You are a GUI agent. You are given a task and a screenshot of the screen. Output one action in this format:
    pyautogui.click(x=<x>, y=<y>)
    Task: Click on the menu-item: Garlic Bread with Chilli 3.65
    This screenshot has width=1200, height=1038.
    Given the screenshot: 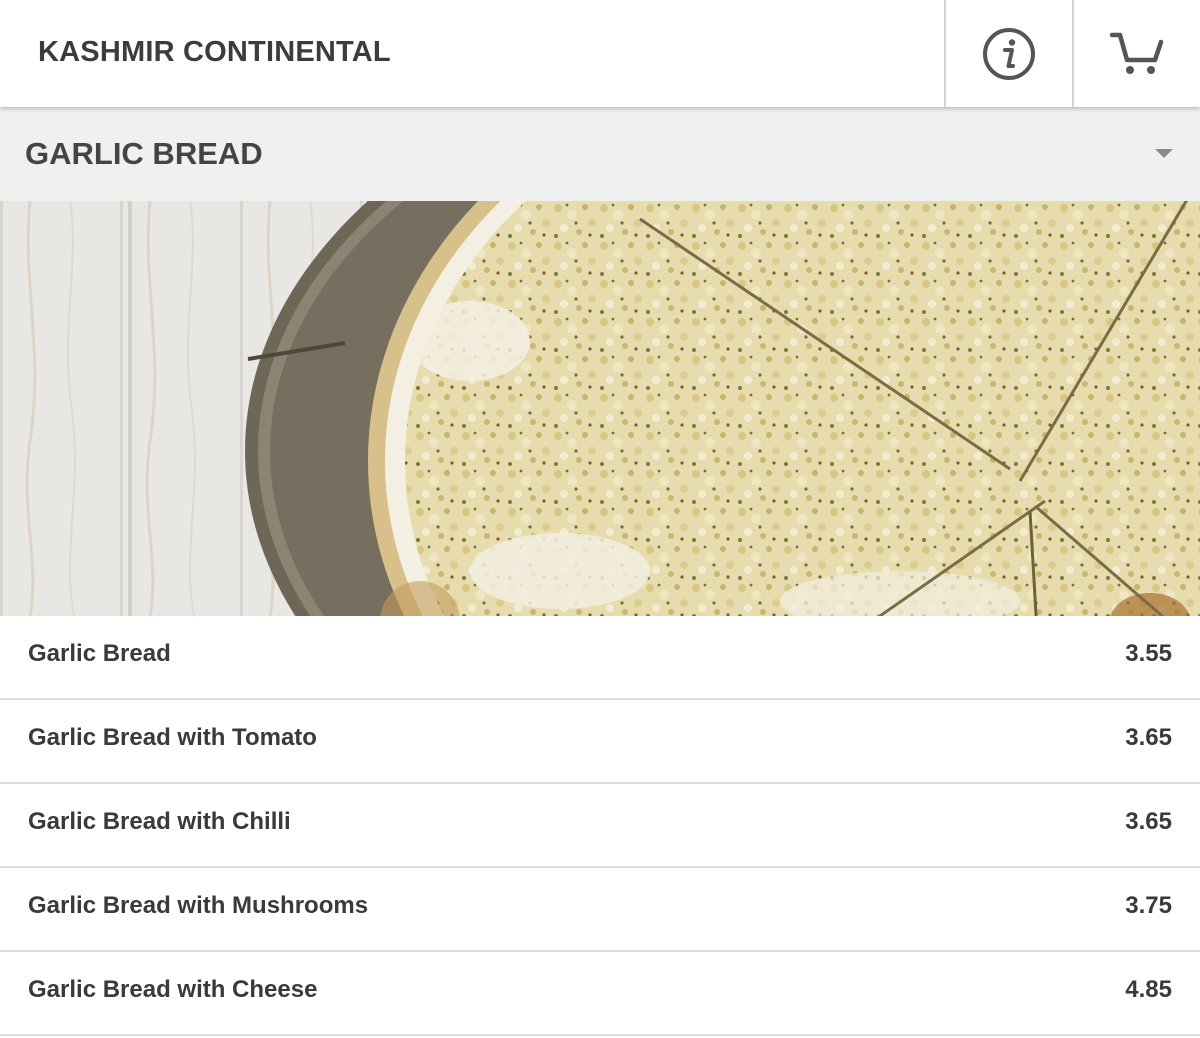 What is the action you would take?
    pyautogui.click(x=600, y=826)
    